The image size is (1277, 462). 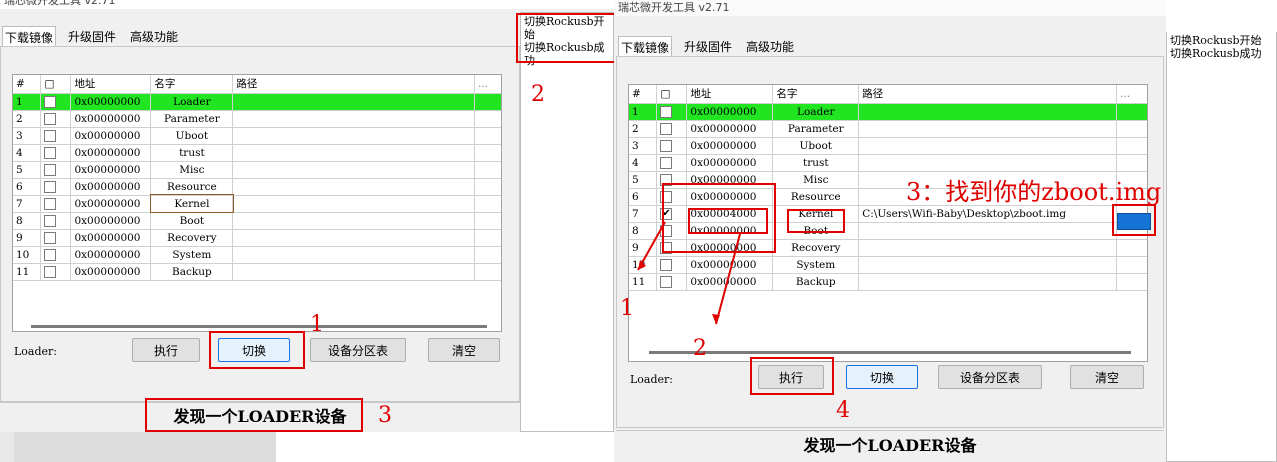 I want to click on annotation-arrows, so click(x=689, y=273).